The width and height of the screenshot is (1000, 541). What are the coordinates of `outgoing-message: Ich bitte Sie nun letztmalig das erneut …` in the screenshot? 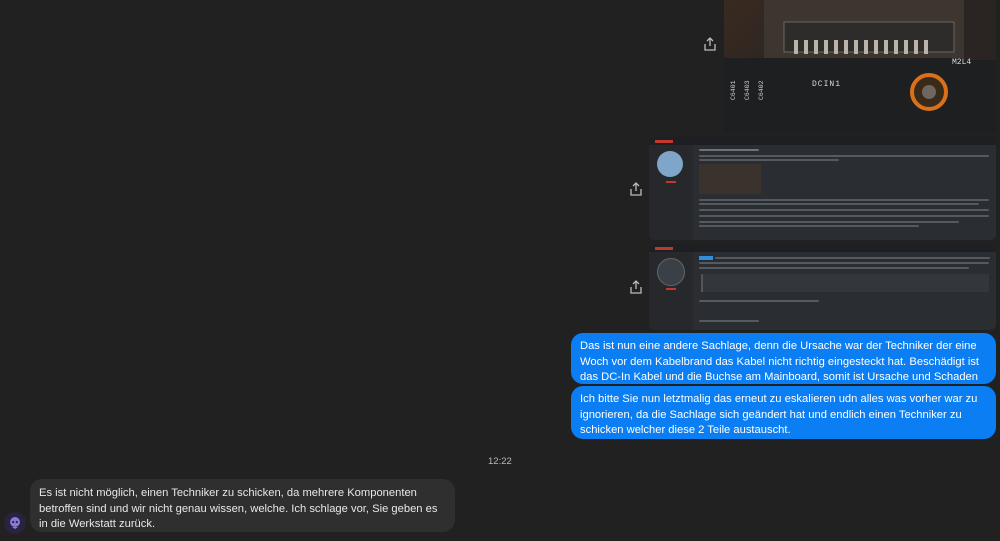 It's located at (783, 412).